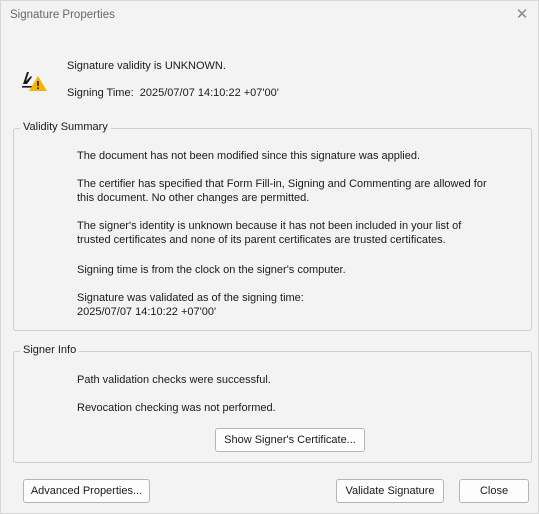 The width and height of the screenshot is (539, 514). Describe the element at coordinates (146, 66) in the screenshot. I see `validity-status-text: Signature validity is UNKNOWN.` at that location.